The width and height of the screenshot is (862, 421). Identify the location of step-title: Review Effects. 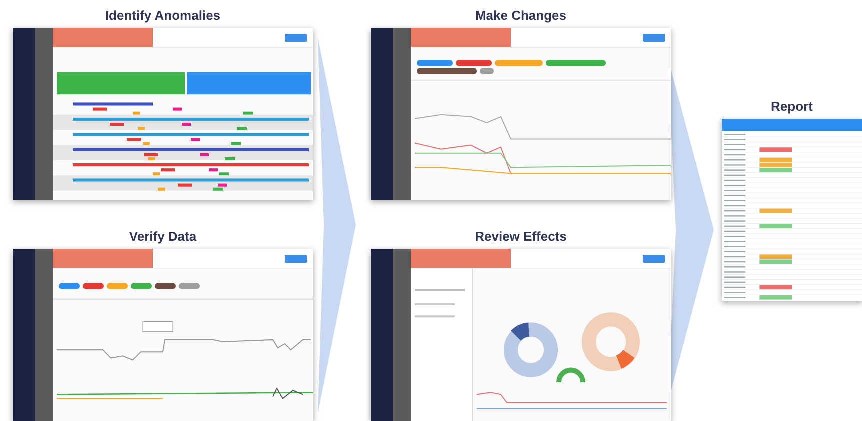
(521, 237).